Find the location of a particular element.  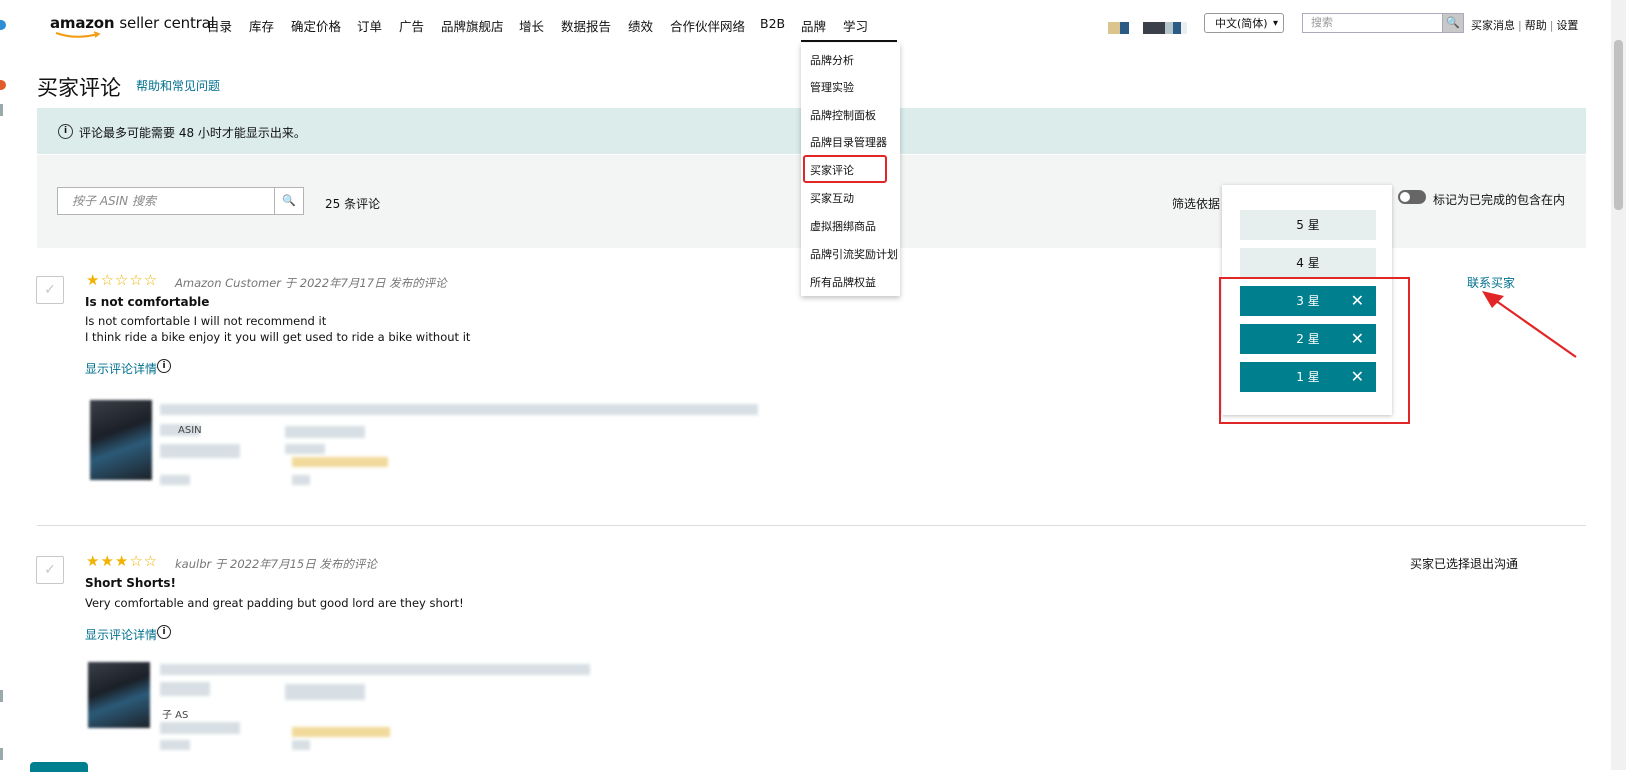

include-completed-toggle is located at coordinates (1412, 197).